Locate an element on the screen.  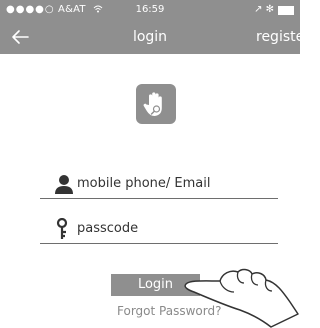
register-link: registe is located at coordinates (280, 37).